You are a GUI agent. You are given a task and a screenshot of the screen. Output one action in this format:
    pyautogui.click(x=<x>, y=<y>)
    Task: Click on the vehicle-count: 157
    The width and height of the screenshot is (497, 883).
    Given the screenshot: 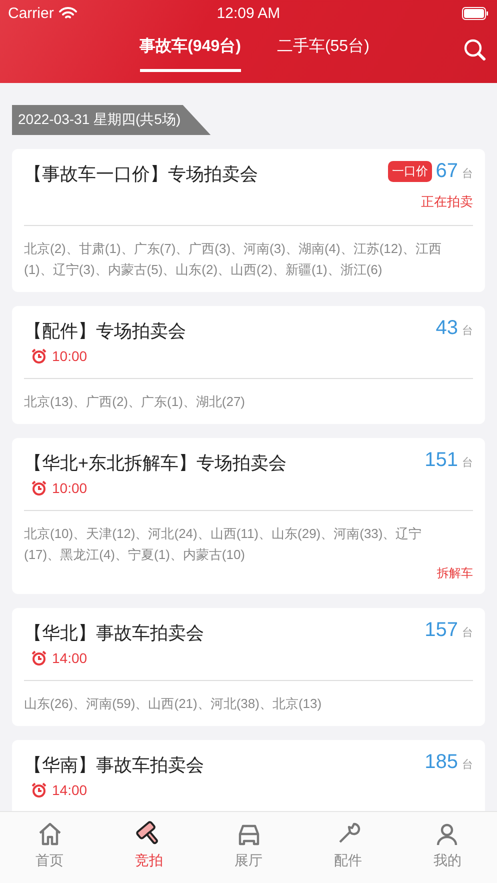 What is the action you would take?
    pyautogui.click(x=441, y=630)
    